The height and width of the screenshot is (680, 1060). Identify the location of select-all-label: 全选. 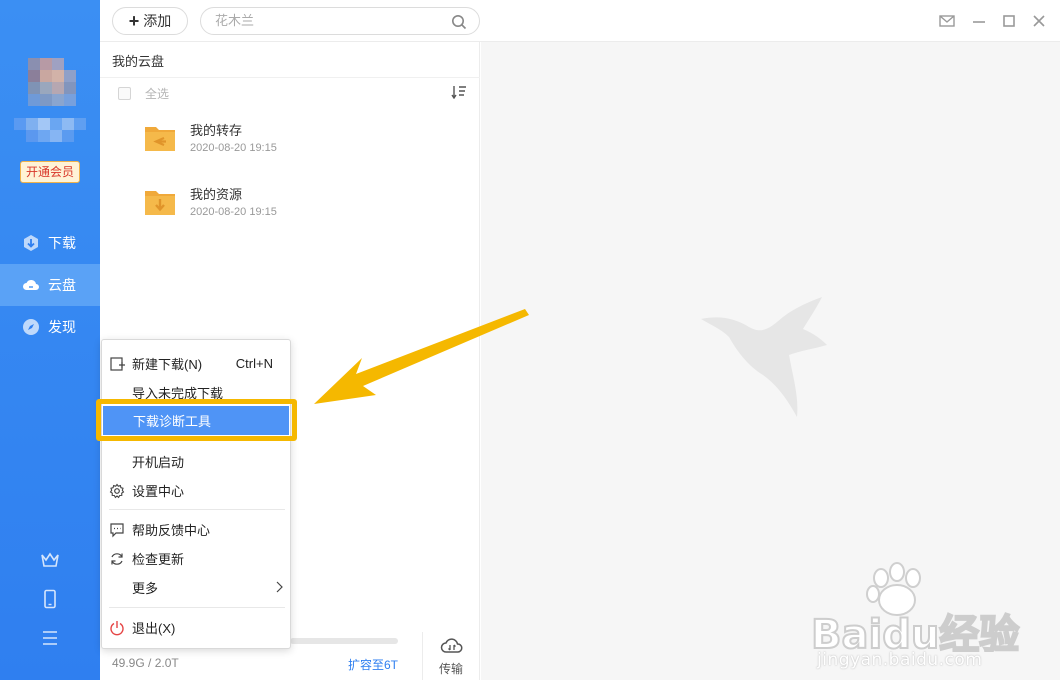
(157, 94).